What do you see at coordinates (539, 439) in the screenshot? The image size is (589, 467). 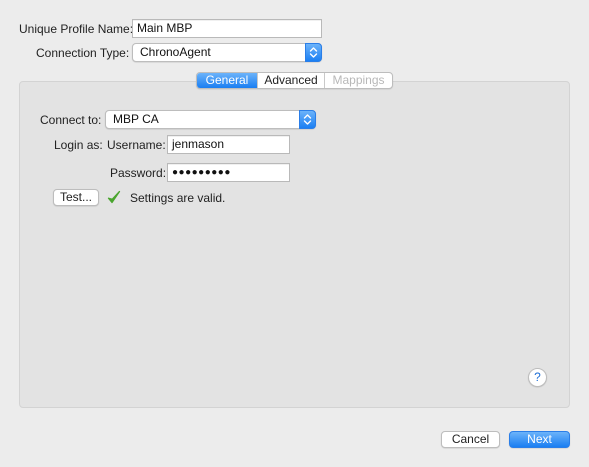 I see `next-button: Next` at bounding box center [539, 439].